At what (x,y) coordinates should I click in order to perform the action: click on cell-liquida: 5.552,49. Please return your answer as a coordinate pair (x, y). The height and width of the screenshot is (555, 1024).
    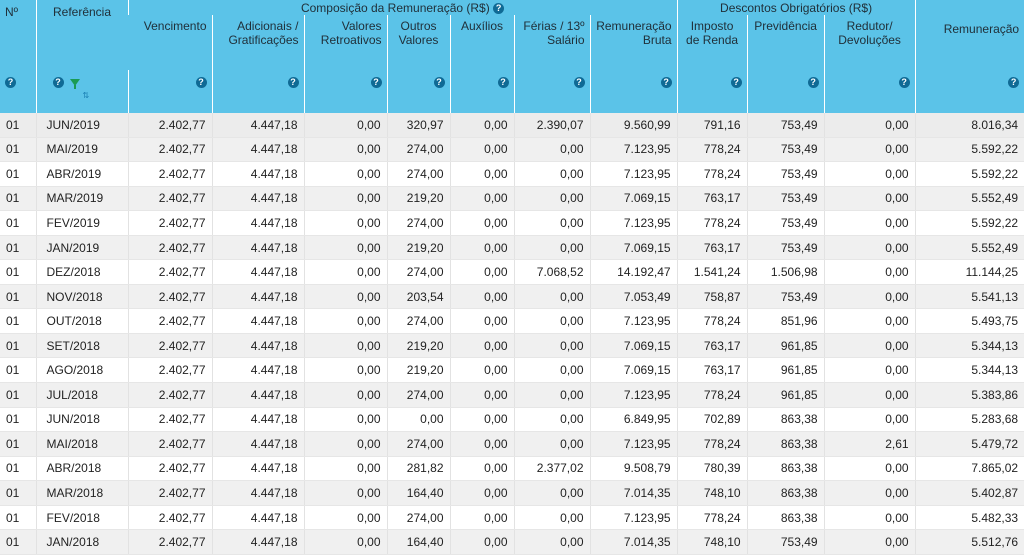
    Looking at the image, I should click on (969, 248).